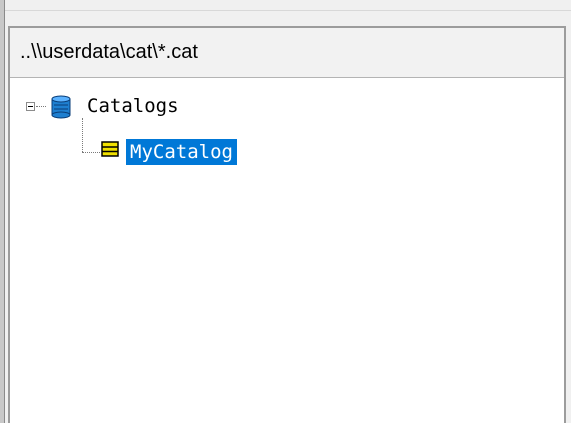 The image size is (571, 423). Describe the element at coordinates (287, 53) in the screenshot. I see `path-header: ..\\userdata\cat\*.cat` at that location.